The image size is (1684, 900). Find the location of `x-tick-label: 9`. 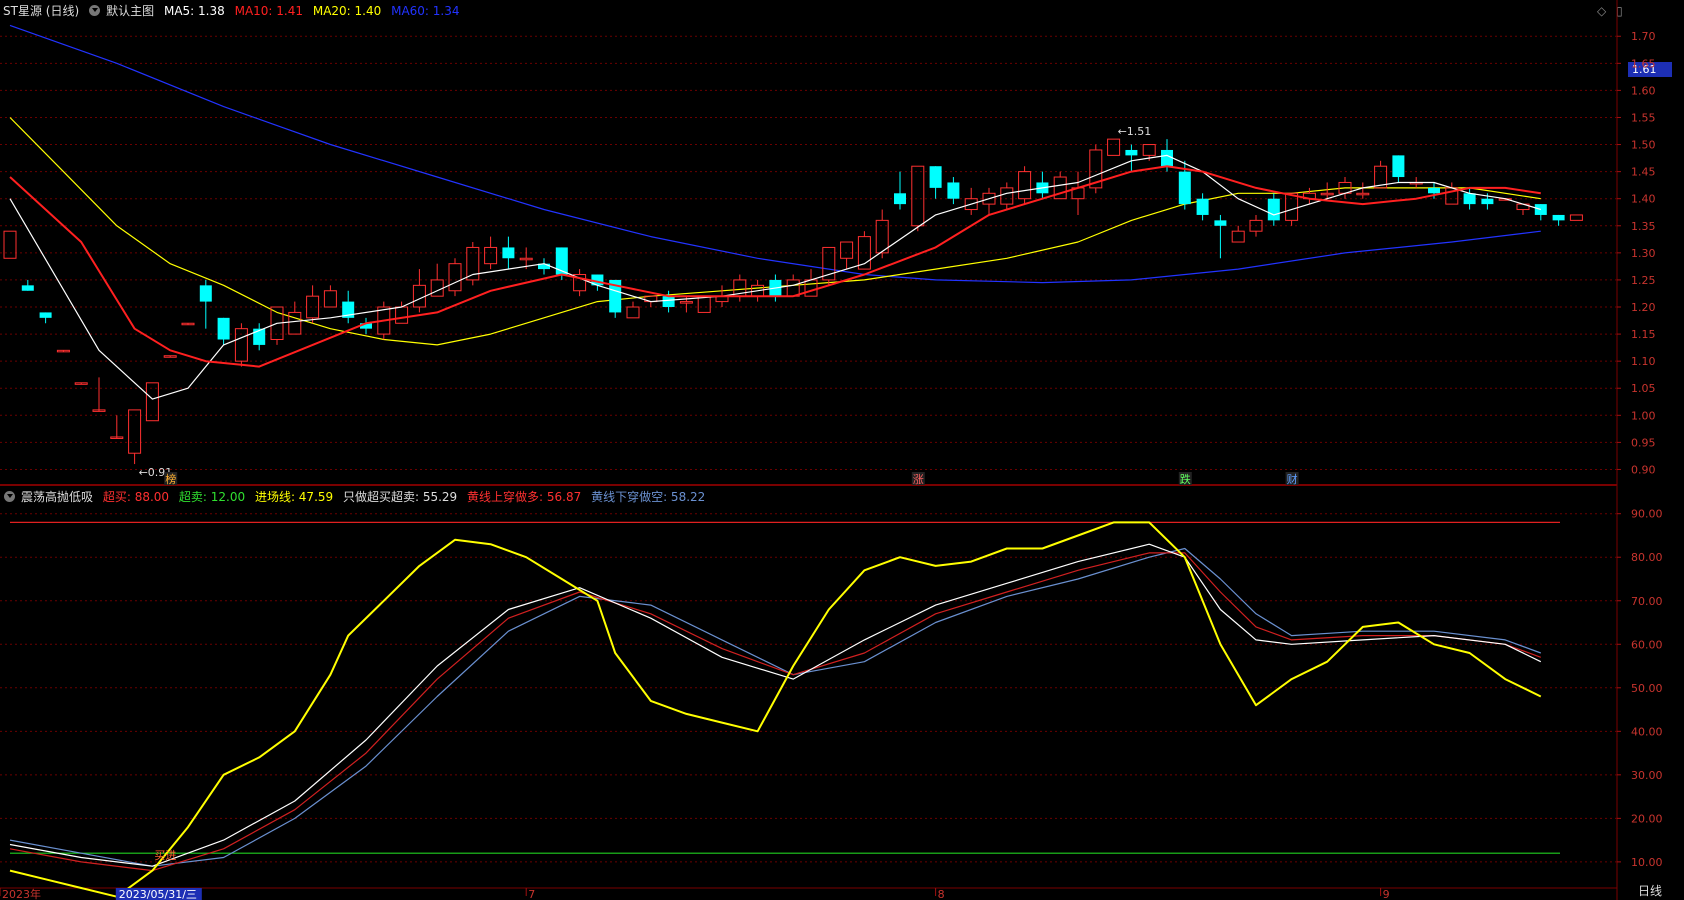

x-tick-label: 9 is located at coordinates (1386, 894).